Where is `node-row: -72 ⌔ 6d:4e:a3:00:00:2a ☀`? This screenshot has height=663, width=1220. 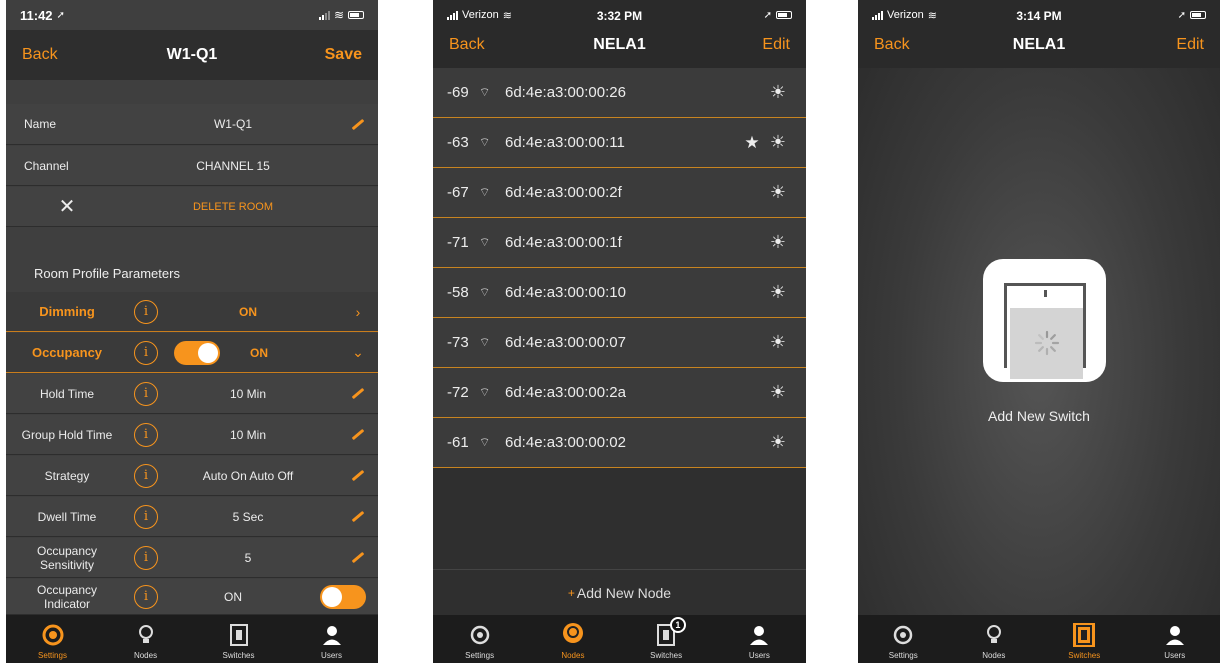 node-row: -72 ⌔ 6d:4e:a3:00:00:2a ☀ is located at coordinates (619, 393).